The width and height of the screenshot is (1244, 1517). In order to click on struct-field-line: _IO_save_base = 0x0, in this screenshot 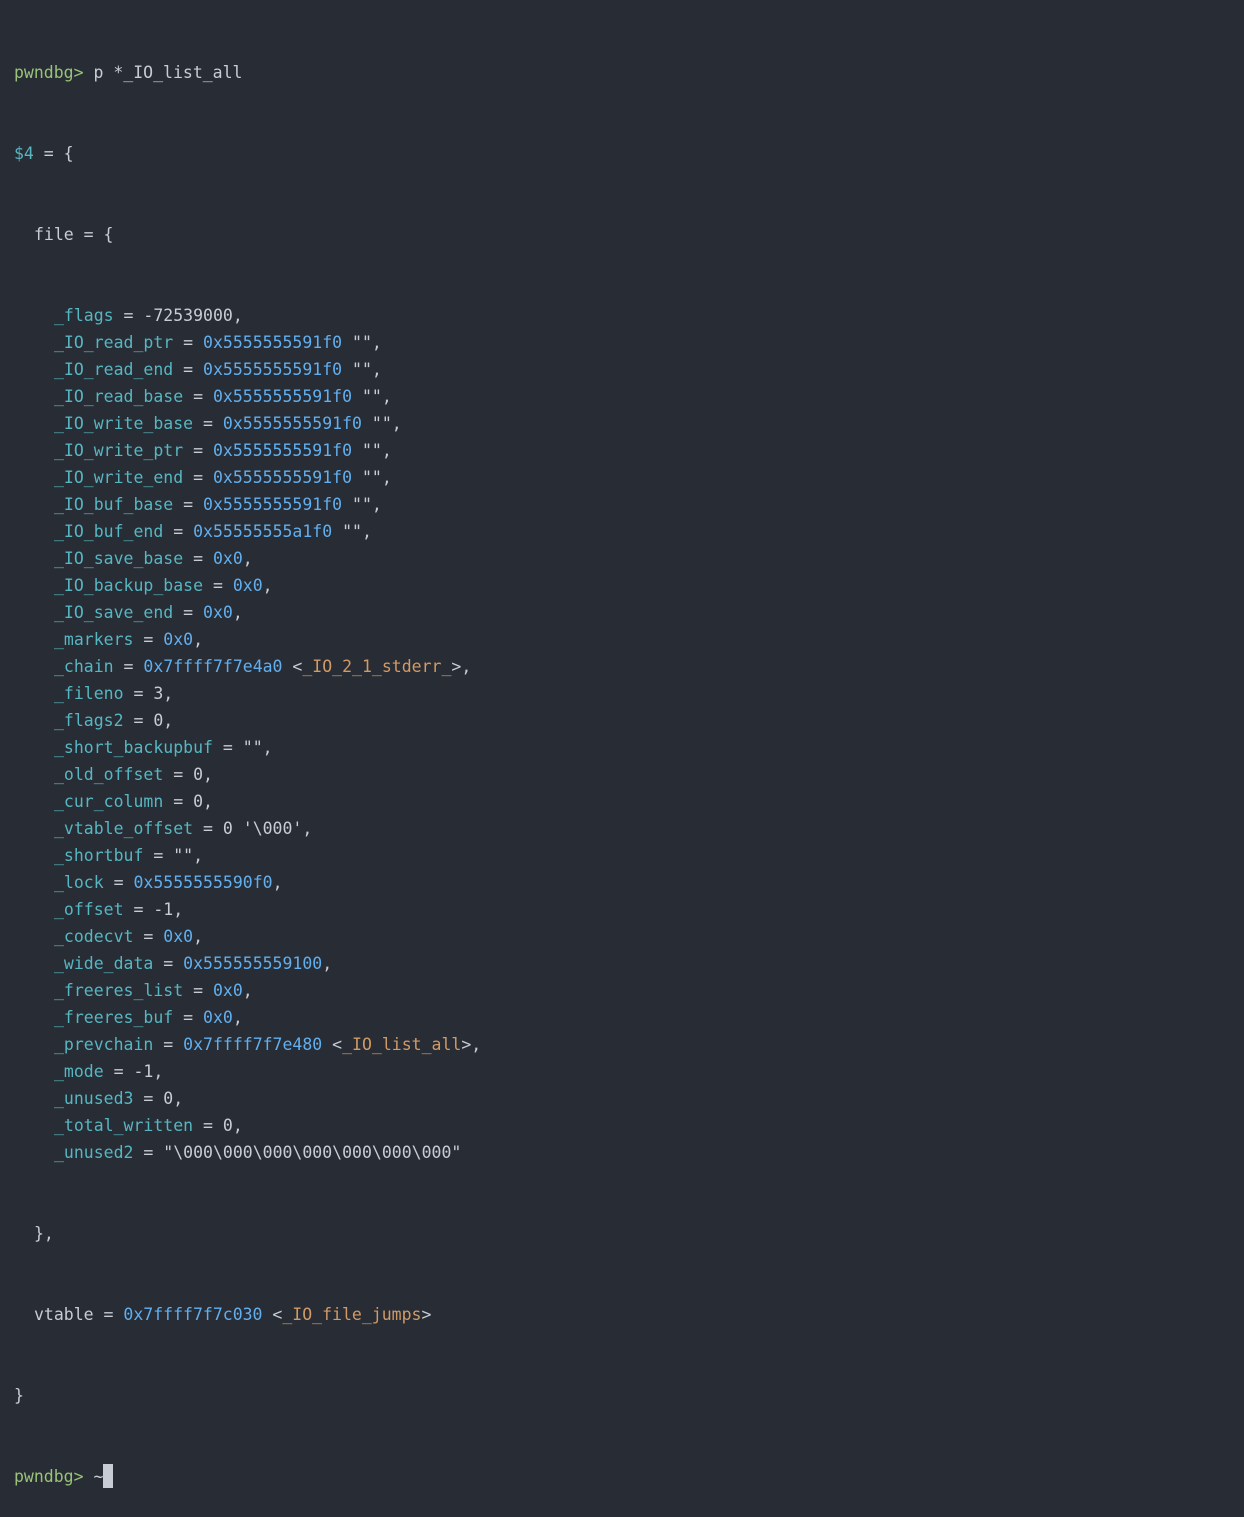, I will do `click(153, 558)`.